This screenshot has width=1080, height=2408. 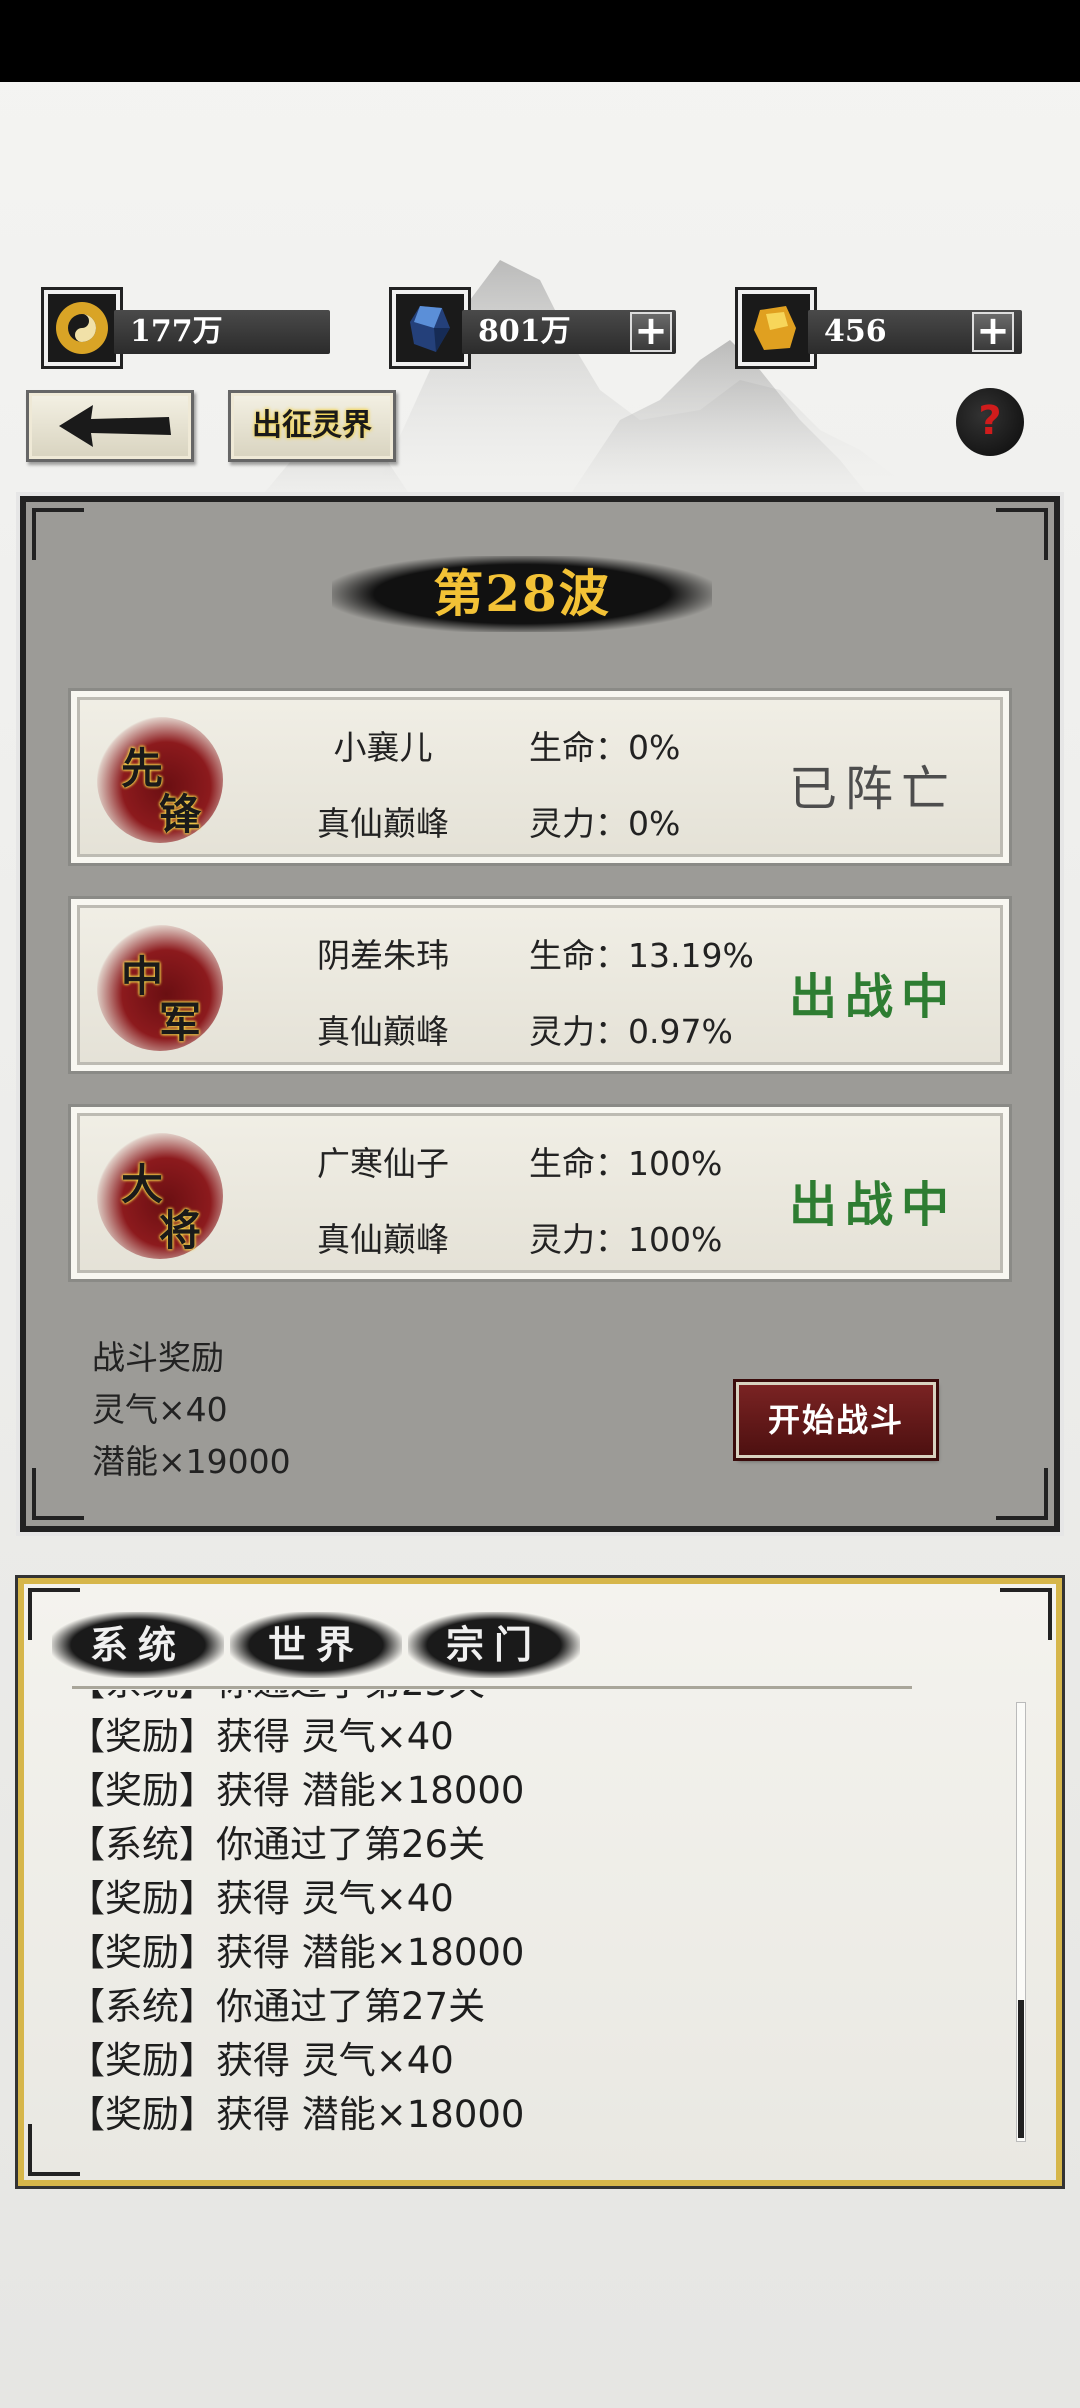 What do you see at coordinates (277, 2006) in the screenshot?
I see `list-item: 【系统】你通过了第27关` at bounding box center [277, 2006].